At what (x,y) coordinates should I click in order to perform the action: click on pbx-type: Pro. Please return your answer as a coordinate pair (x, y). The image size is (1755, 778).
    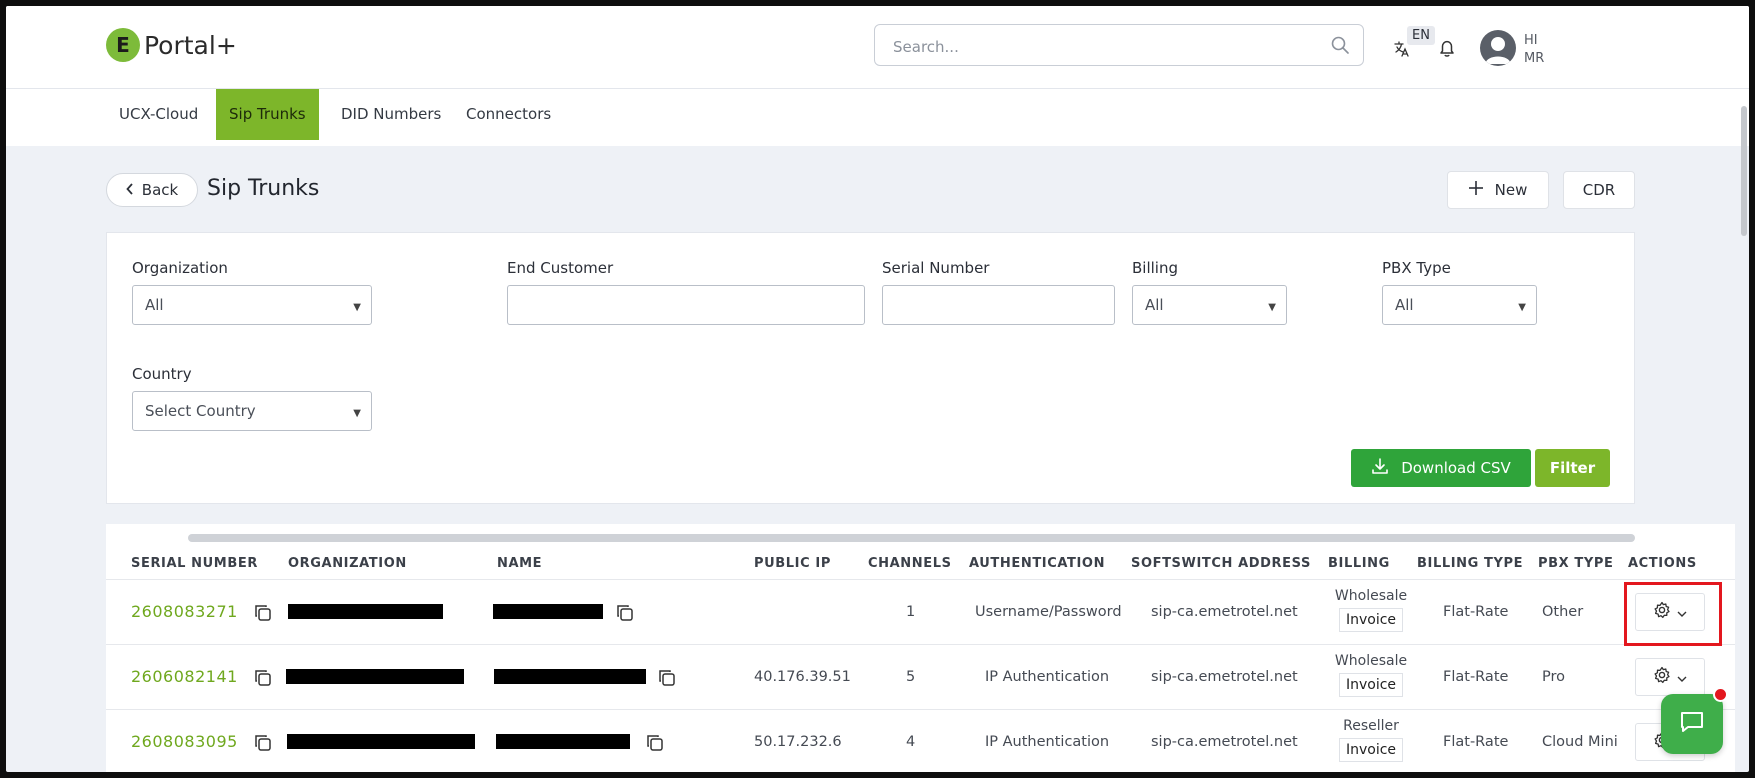
    Looking at the image, I should click on (1554, 677).